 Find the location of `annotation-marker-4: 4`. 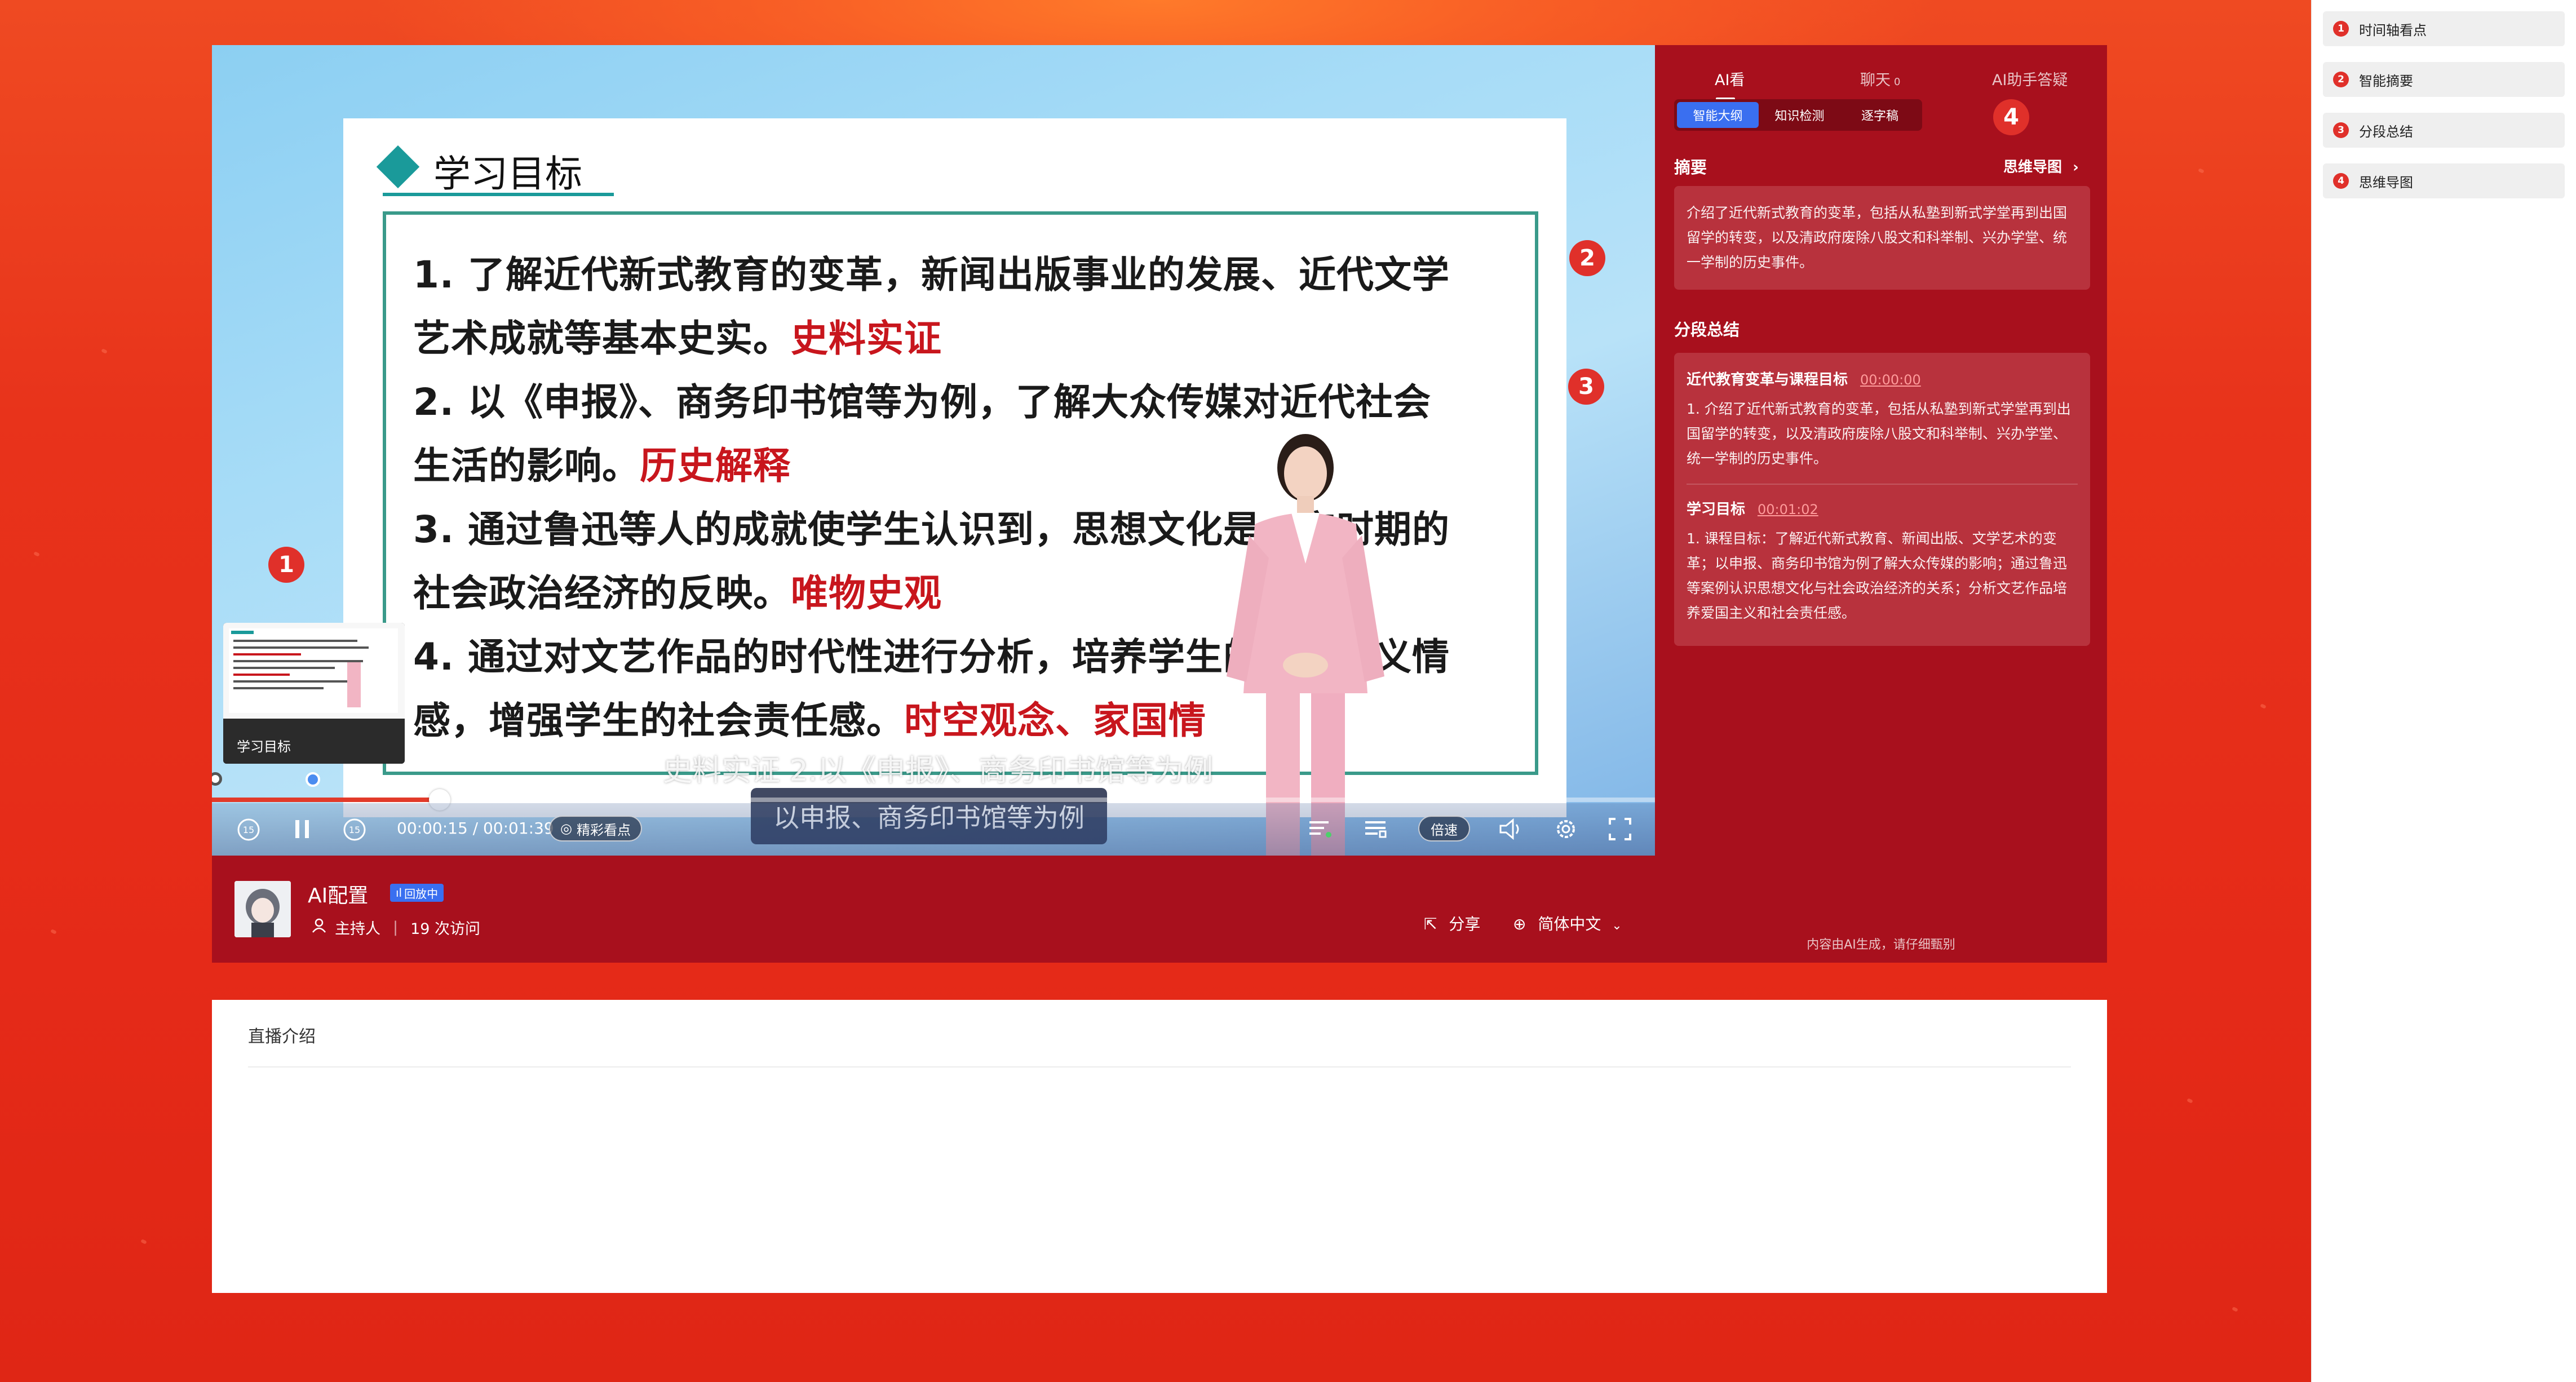

annotation-marker-4: 4 is located at coordinates (2011, 117).